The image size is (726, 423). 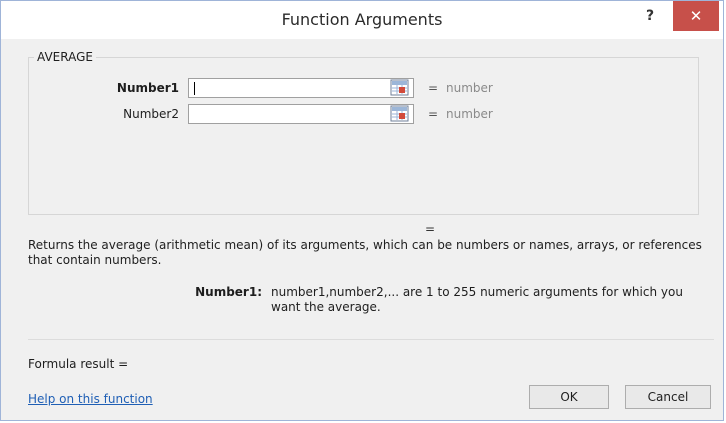 I want to click on number2-equals: =, so click(x=433, y=114).